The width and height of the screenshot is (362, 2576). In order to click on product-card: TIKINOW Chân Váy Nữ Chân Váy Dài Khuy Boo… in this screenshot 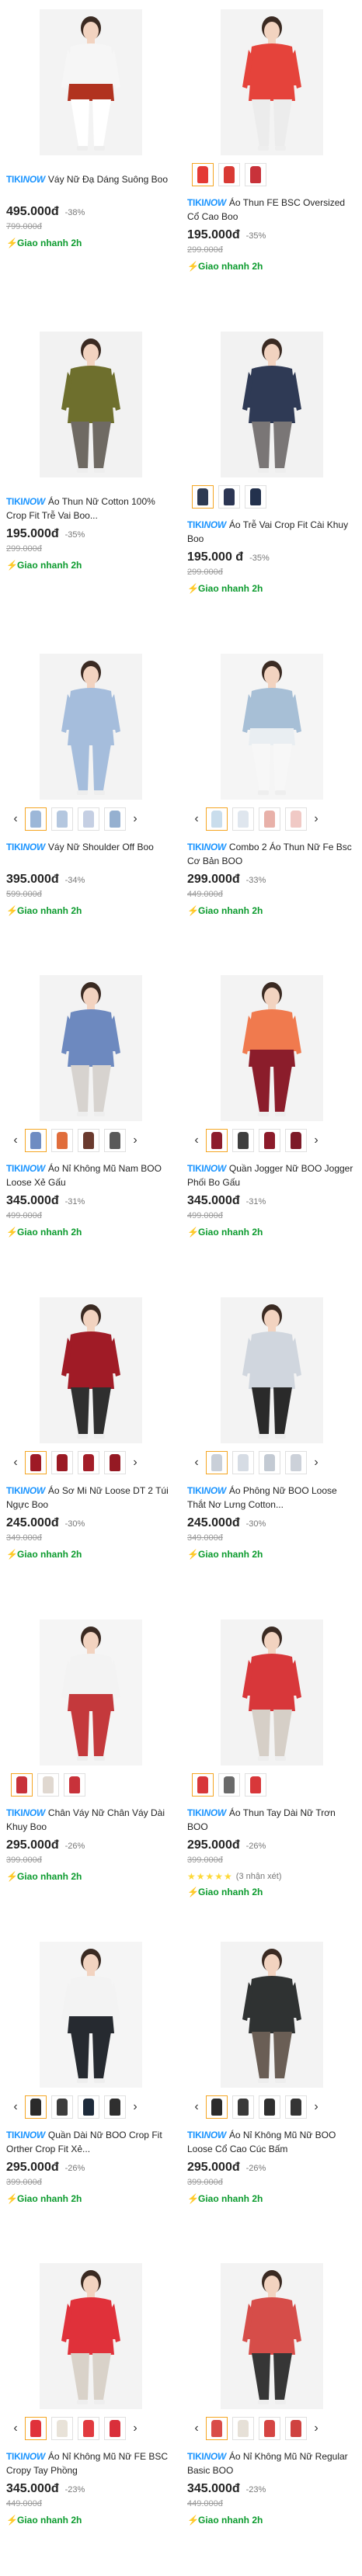, I will do `click(90, 1771)`.